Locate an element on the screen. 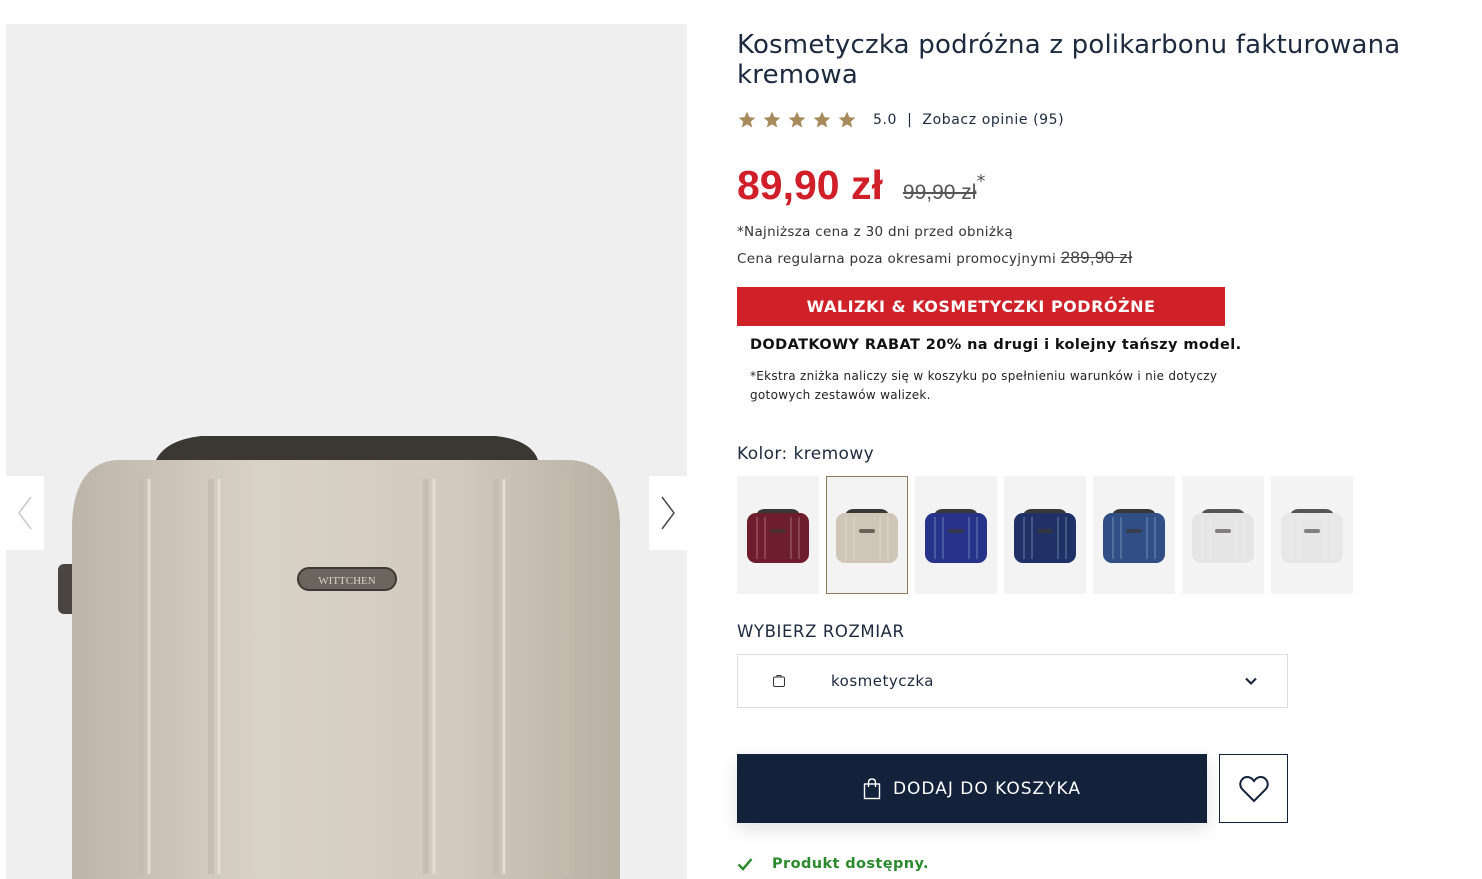  reviews-link: Zobacz opinie (95) is located at coordinates (993, 120).